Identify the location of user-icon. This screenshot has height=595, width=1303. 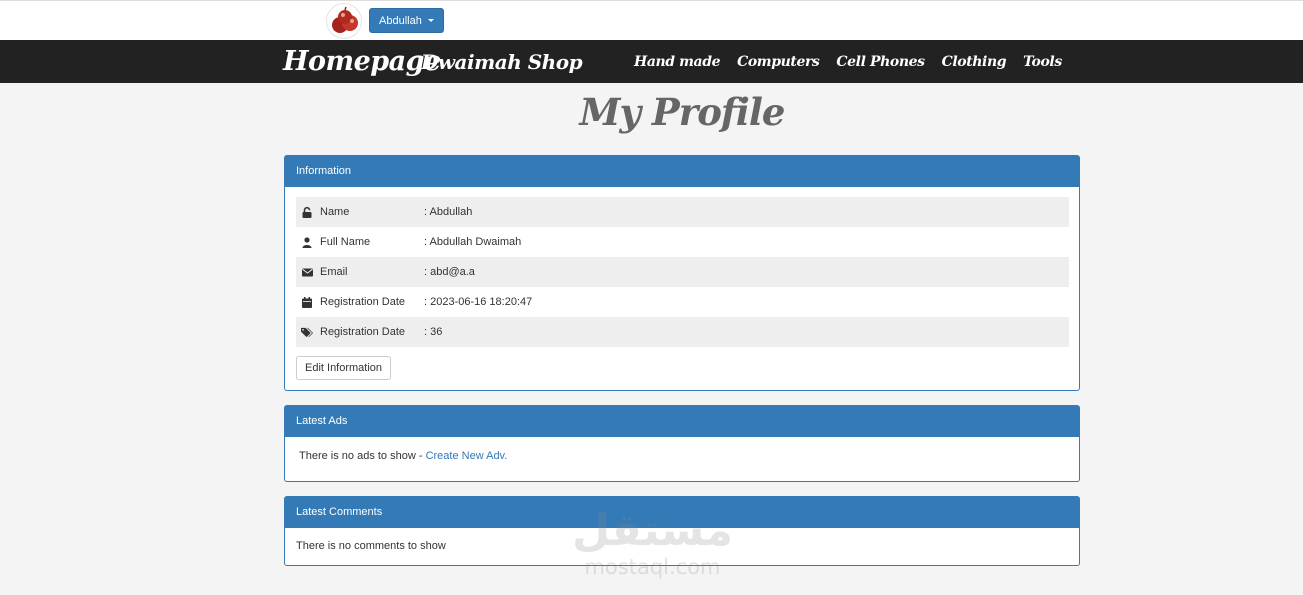
(307, 242).